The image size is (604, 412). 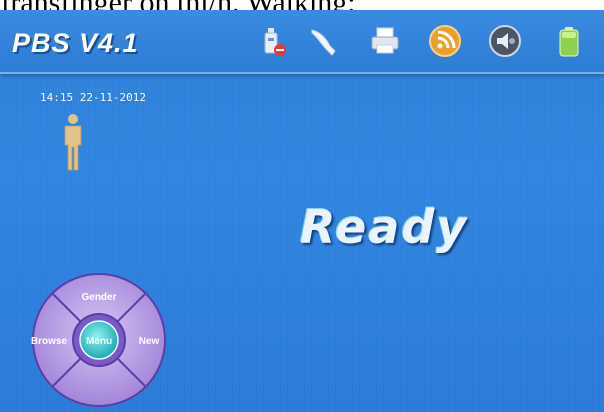 What do you see at coordinates (445, 41) in the screenshot?
I see `rss-icon` at bounding box center [445, 41].